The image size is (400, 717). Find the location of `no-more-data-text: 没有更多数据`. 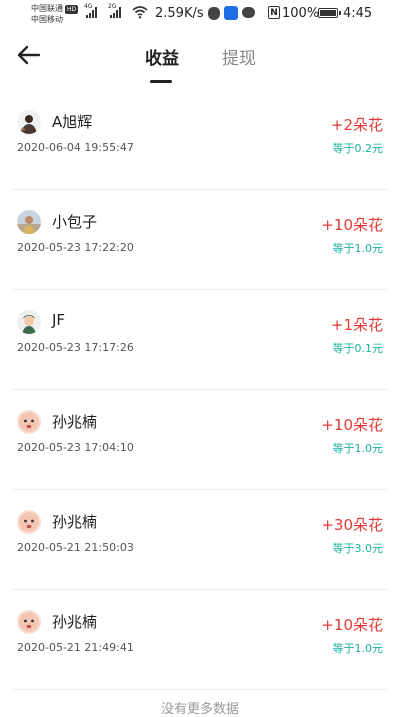

no-more-data-text: 没有更多数据 is located at coordinates (199, 709).